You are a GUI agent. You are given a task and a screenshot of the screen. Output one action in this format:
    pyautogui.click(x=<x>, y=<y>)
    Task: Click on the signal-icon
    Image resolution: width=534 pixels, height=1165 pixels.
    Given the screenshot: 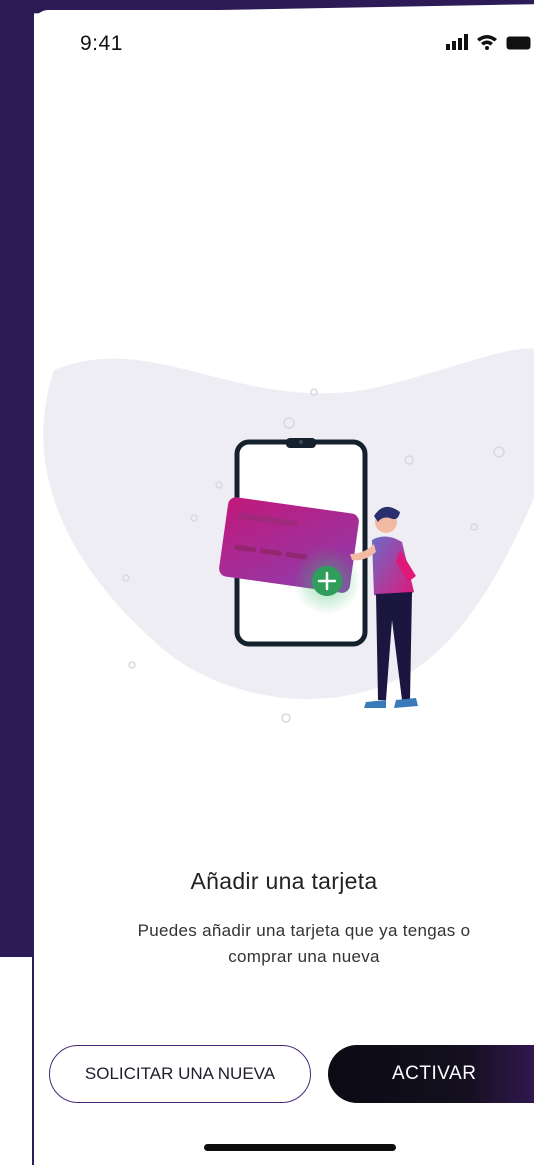 What is the action you would take?
    pyautogui.click(x=457, y=42)
    